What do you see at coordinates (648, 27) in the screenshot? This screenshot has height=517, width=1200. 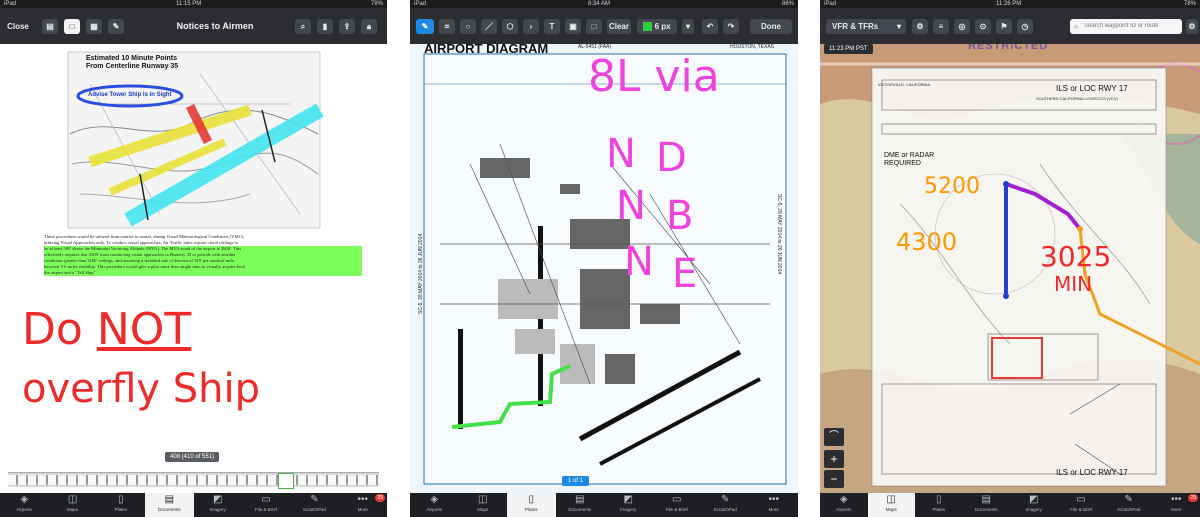 I see `color-swatch` at bounding box center [648, 27].